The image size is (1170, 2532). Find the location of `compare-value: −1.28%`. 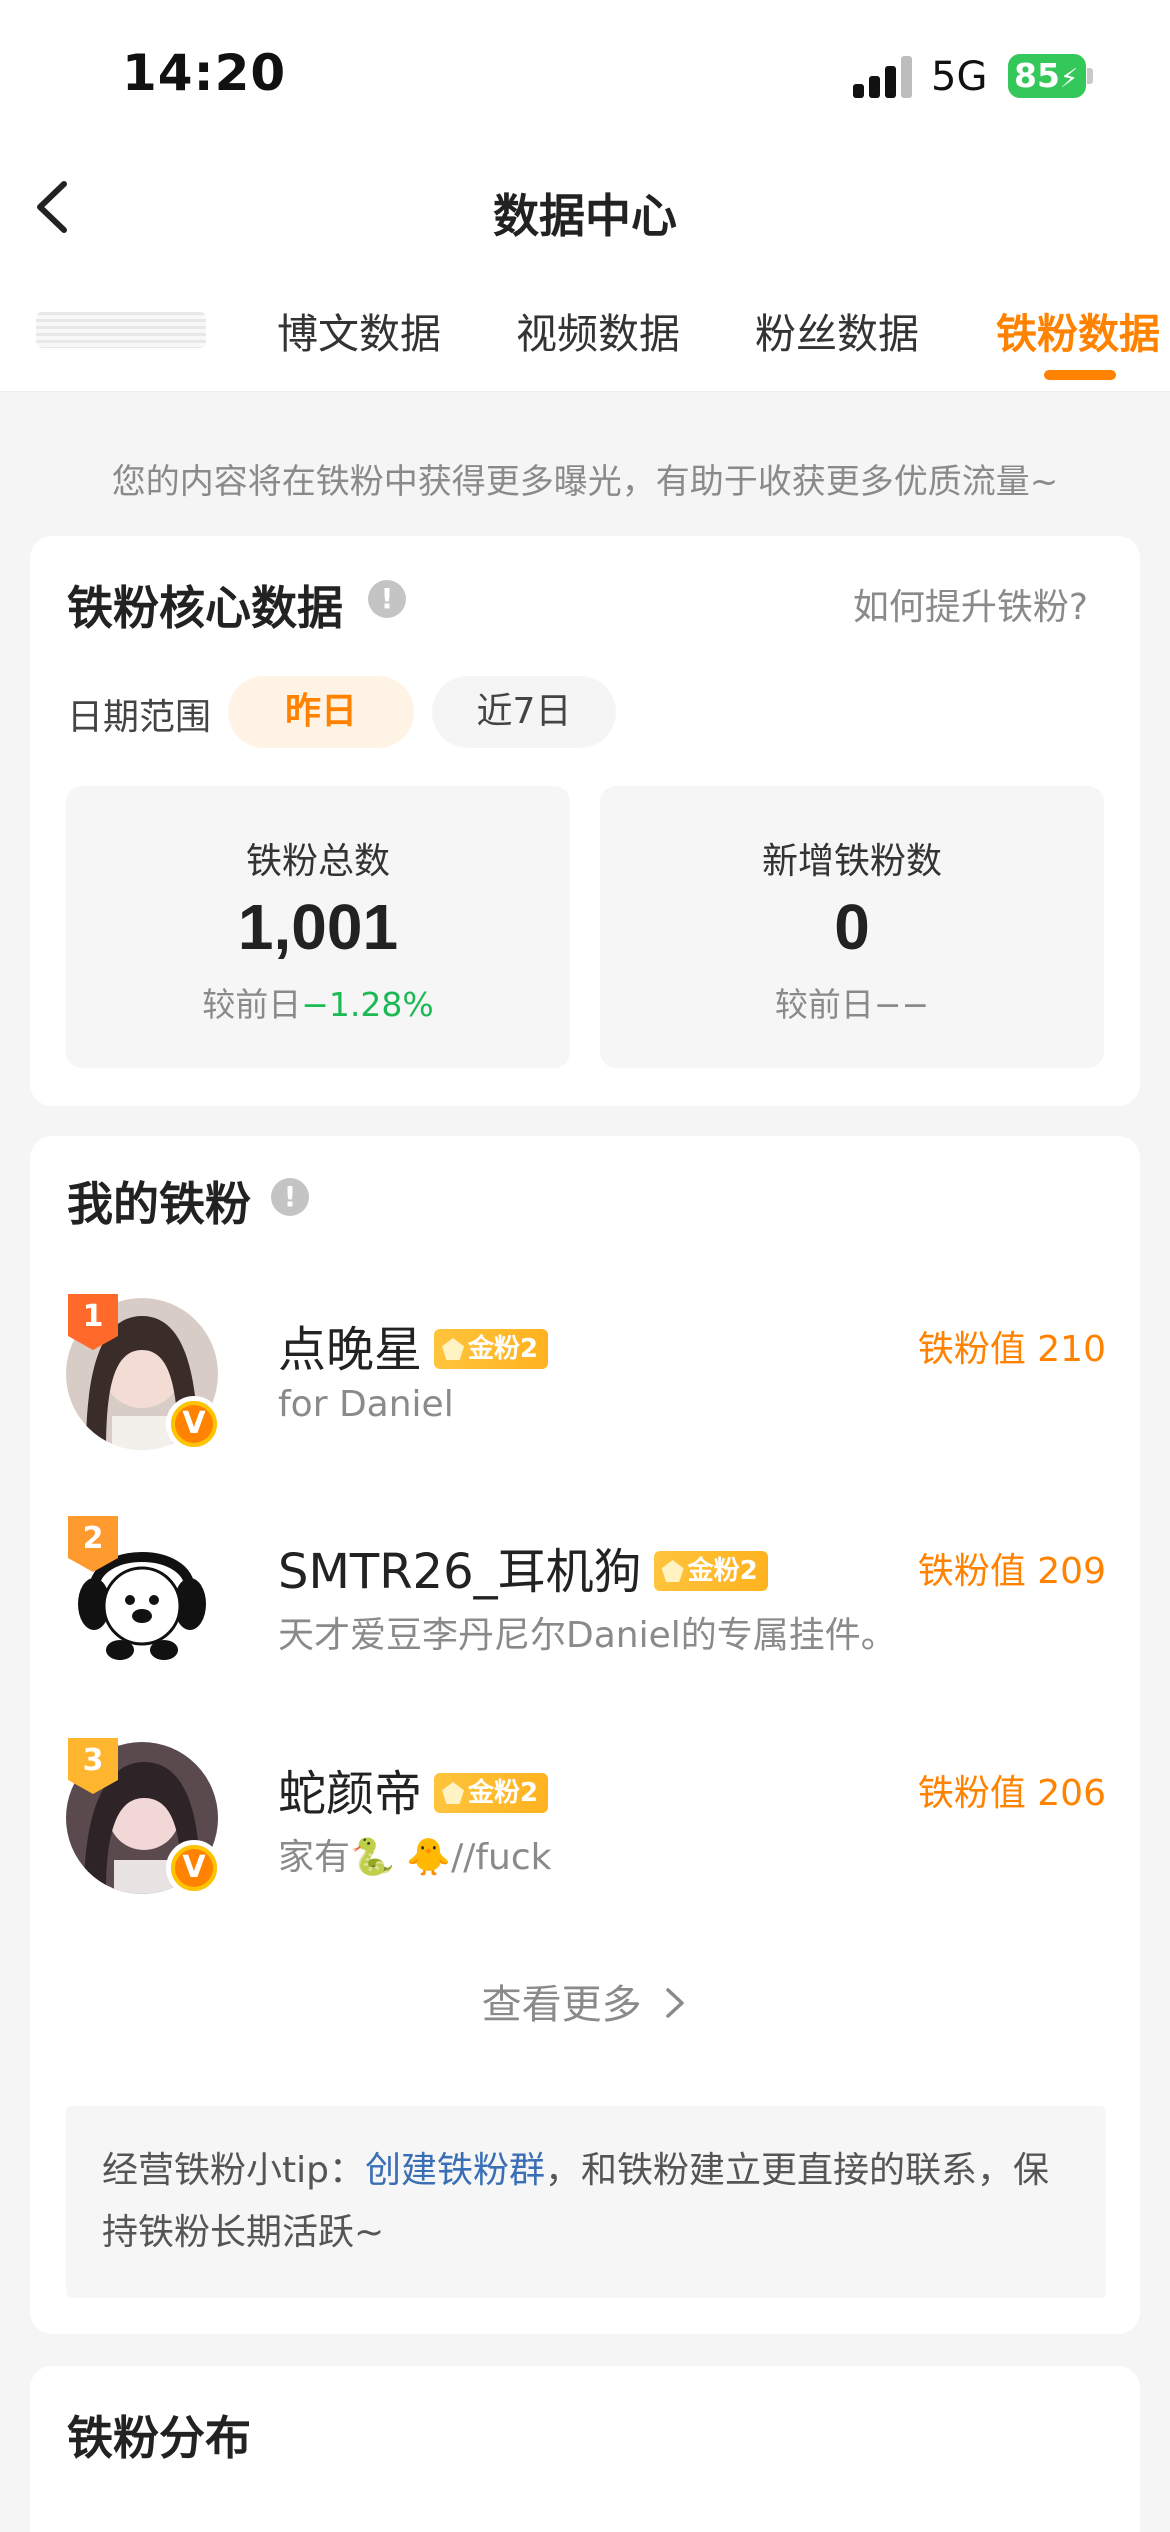

compare-value: −1.28% is located at coordinates (367, 1004).